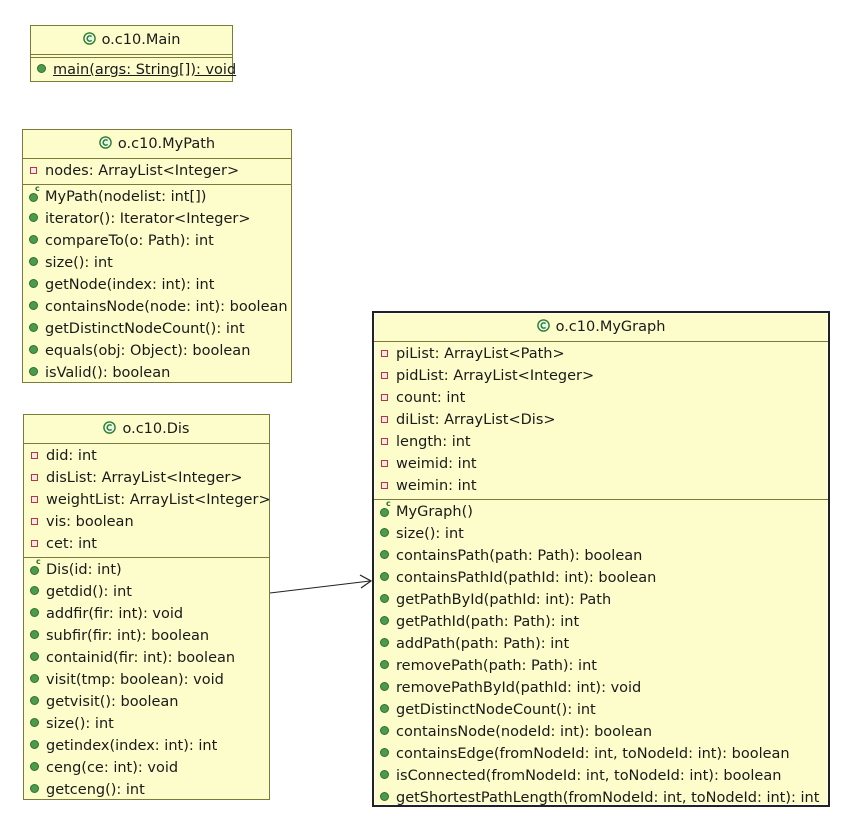 This screenshot has height=834, width=856. Describe the element at coordinates (601, 732) in the screenshot. I see `operation-row: containsNode(nodeId: int): boolean` at that location.